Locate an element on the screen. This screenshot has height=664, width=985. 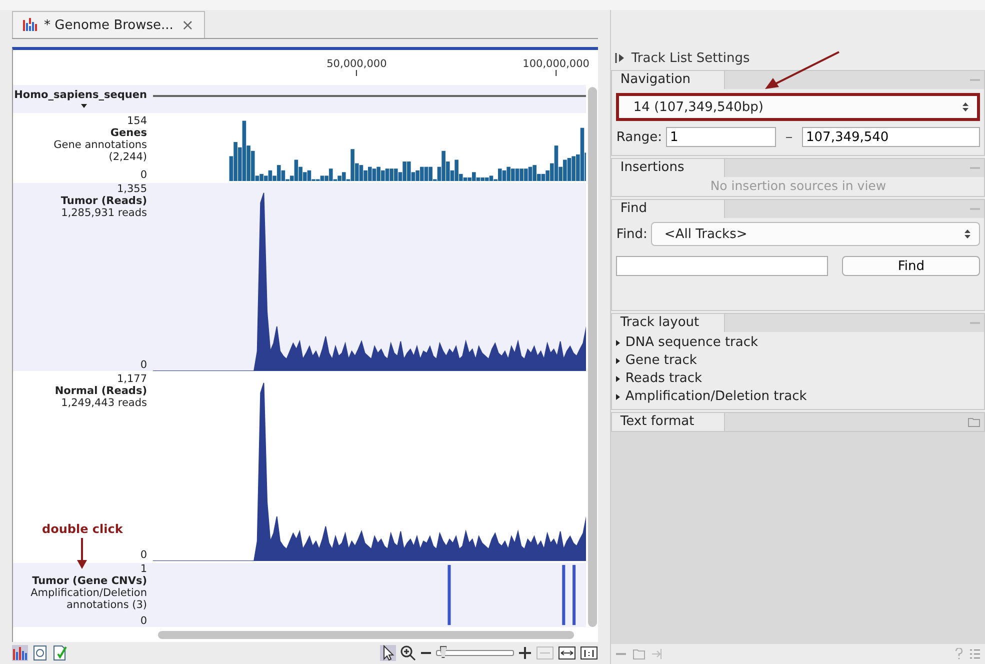
range-label: Range: is located at coordinates (639, 137).